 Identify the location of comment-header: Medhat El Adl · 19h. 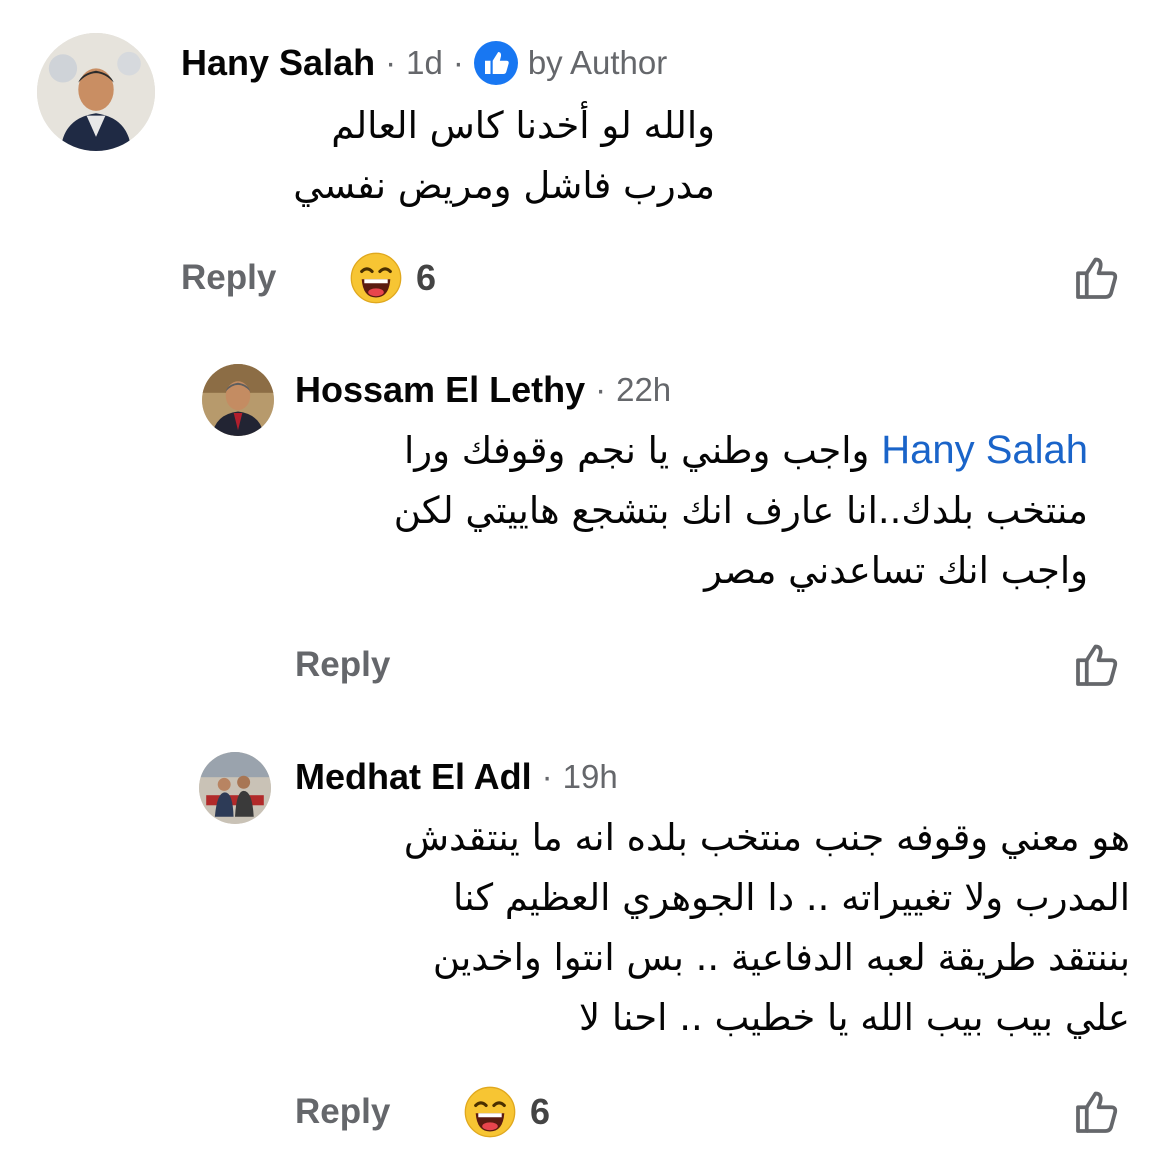
(456, 777).